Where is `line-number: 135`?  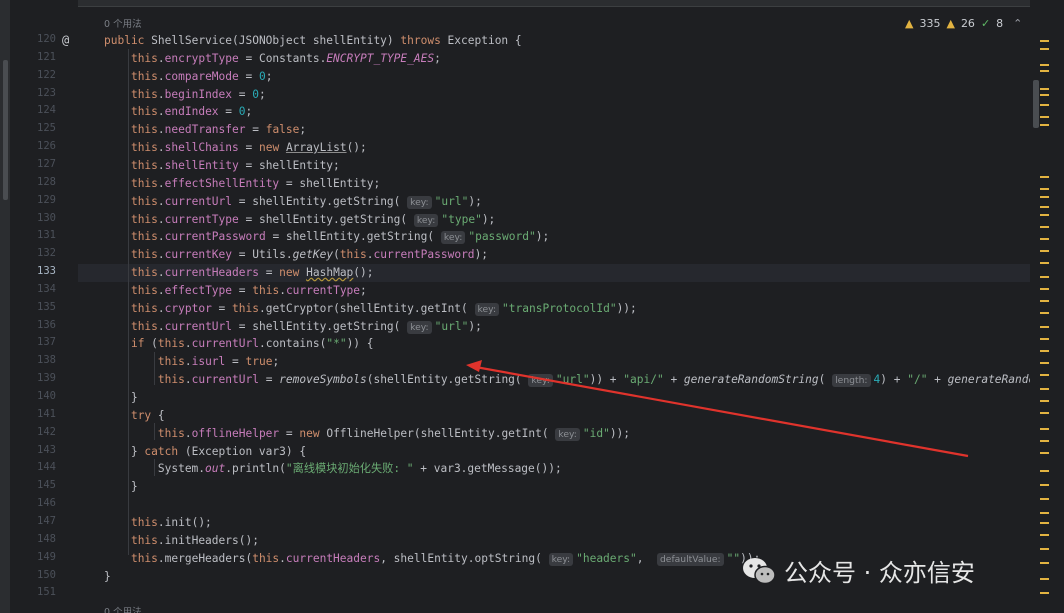
line-number: 135 is located at coordinates (42, 307).